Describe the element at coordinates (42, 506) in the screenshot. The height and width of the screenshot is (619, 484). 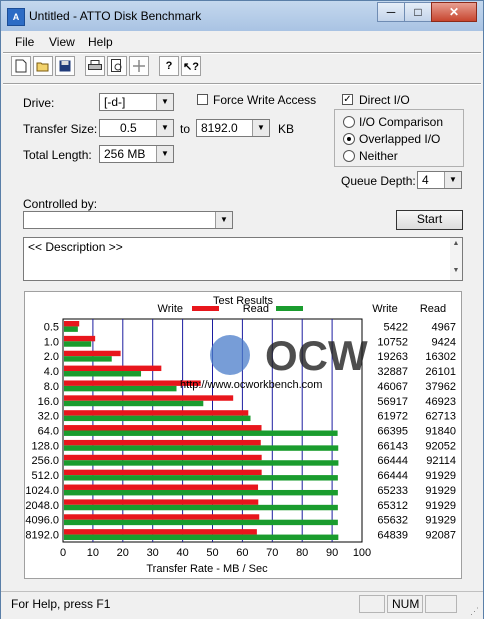
I see `y-category-label: 2048.0` at that location.